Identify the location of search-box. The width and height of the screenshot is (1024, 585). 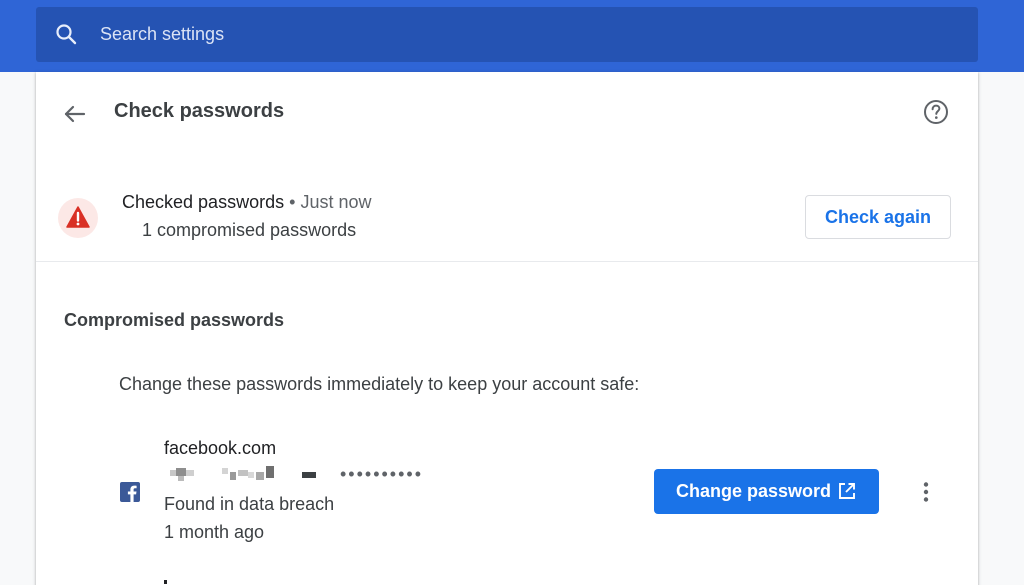
(507, 34).